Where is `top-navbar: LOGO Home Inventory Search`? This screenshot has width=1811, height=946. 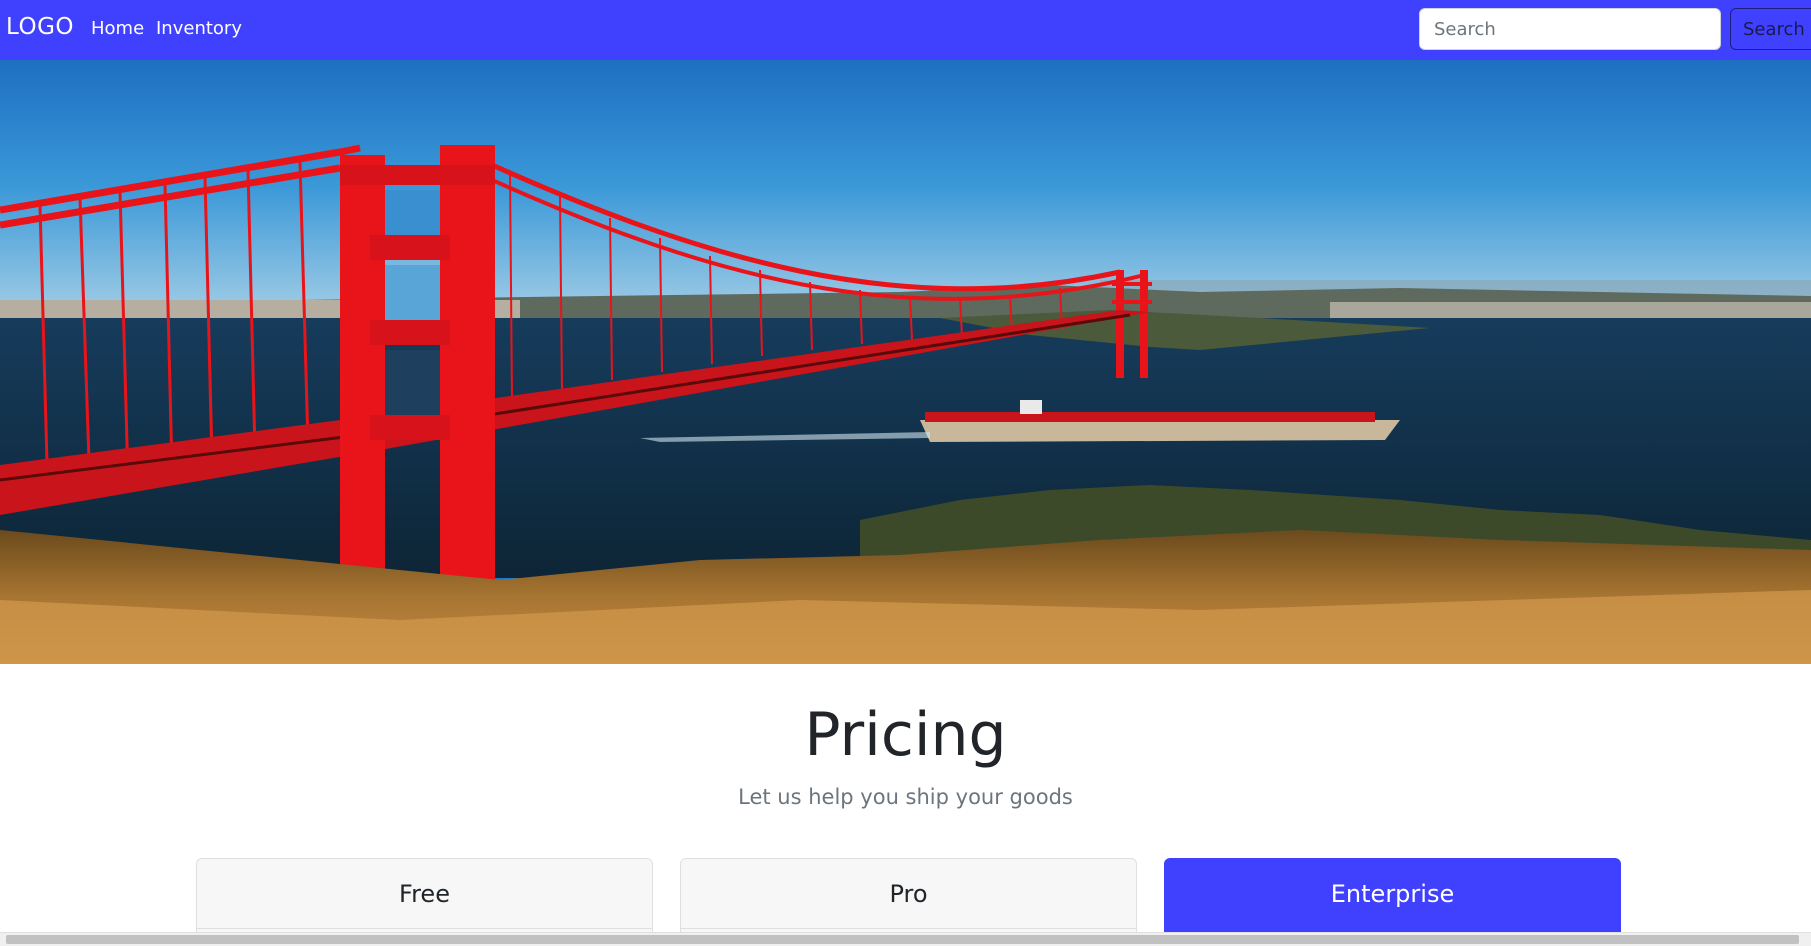
top-navbar: LOGO Home Inventory Search is located at coordinates (905, 30).